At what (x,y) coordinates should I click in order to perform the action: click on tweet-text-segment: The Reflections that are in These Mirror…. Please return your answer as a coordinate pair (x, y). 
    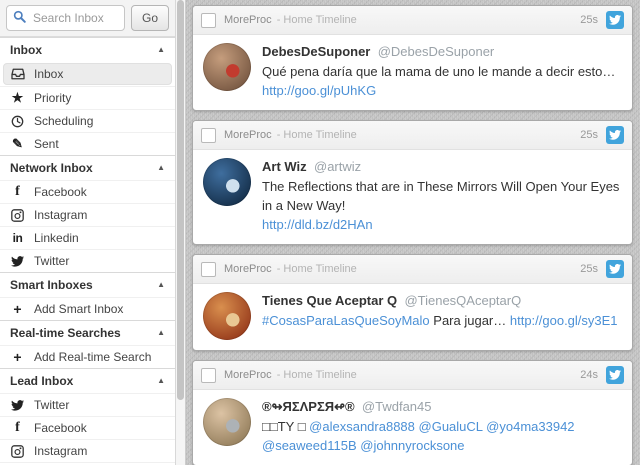
    Looking at the image, I should click on (441, 196).